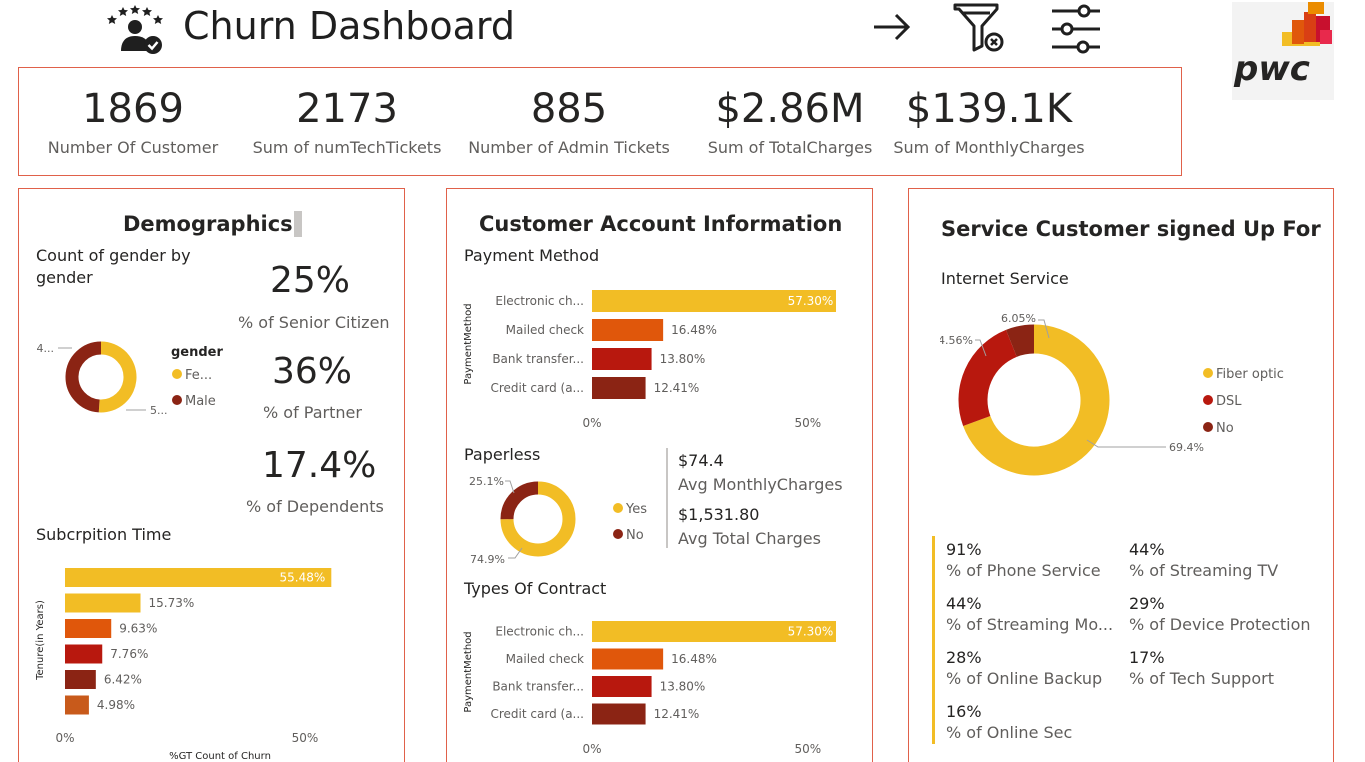 The image size is (1365, 762). I want to click on pwc-logo: pwc, so click(1283, 51).